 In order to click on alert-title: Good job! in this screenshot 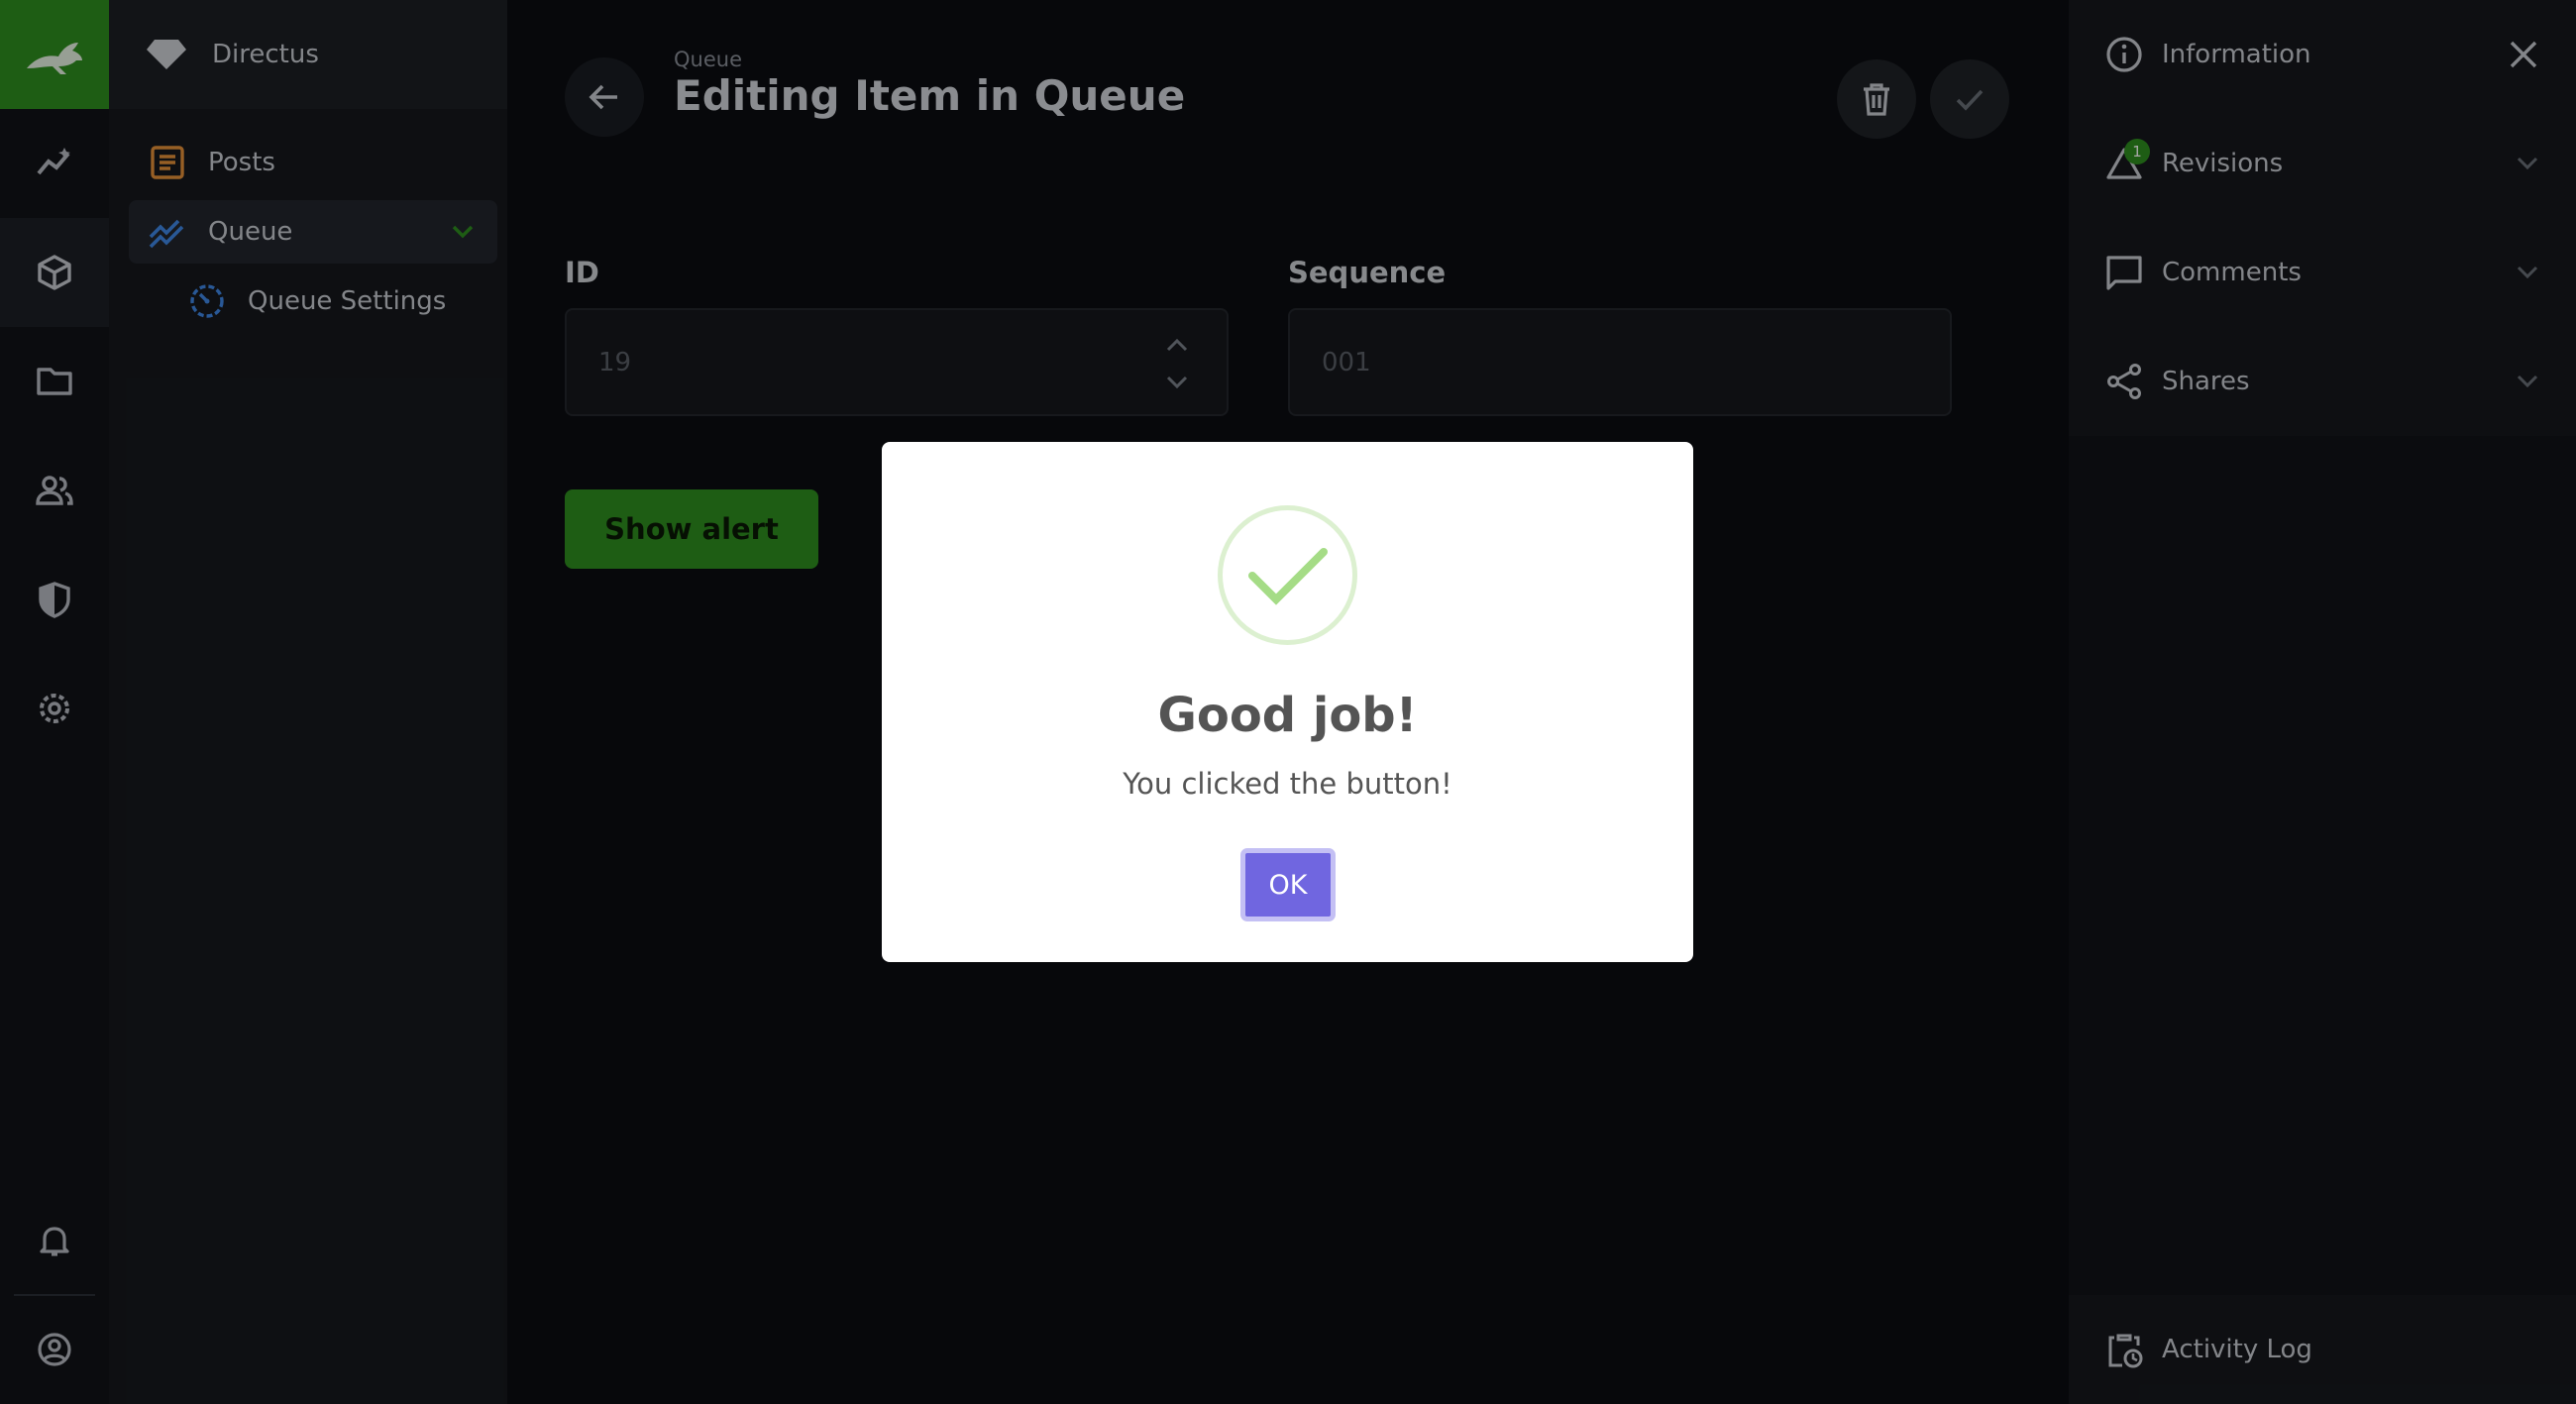, I will do `click(1287, 715)`.